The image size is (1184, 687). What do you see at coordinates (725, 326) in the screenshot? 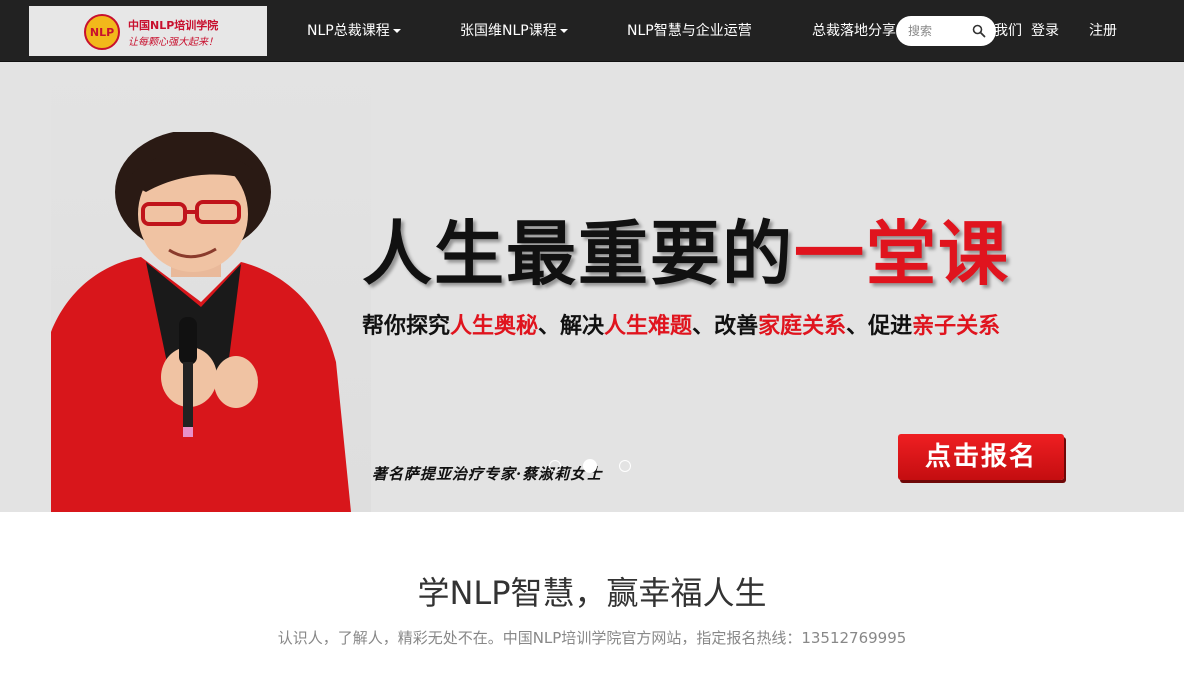
I see `subline-part: 、改善` at bounding box center [725, 326].